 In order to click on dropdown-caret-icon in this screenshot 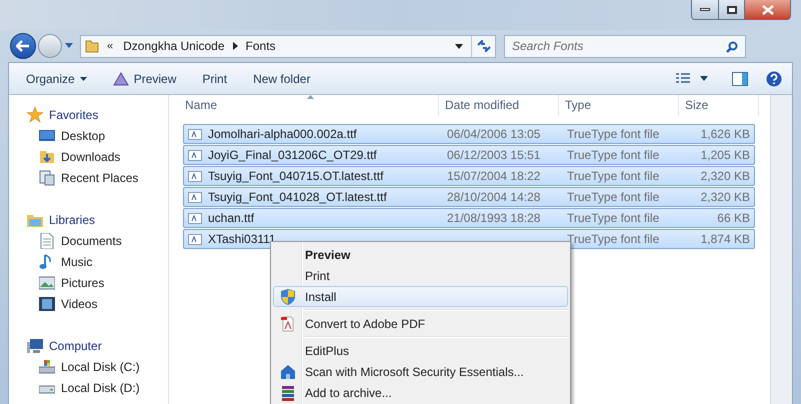, I will do `click(83, 78)`.